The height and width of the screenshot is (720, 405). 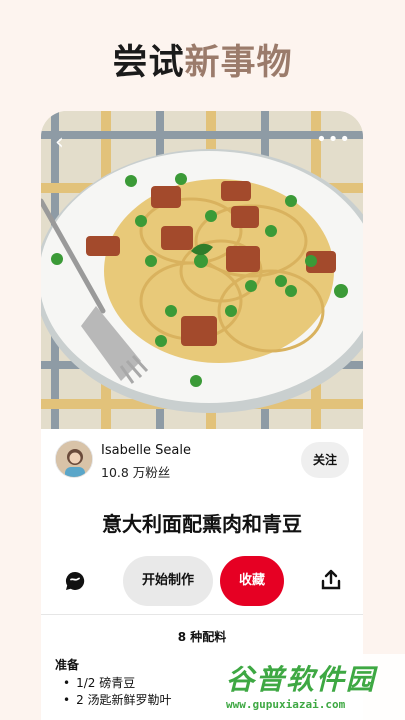 I want to click on avatar-image, so click(x=74, y=459).